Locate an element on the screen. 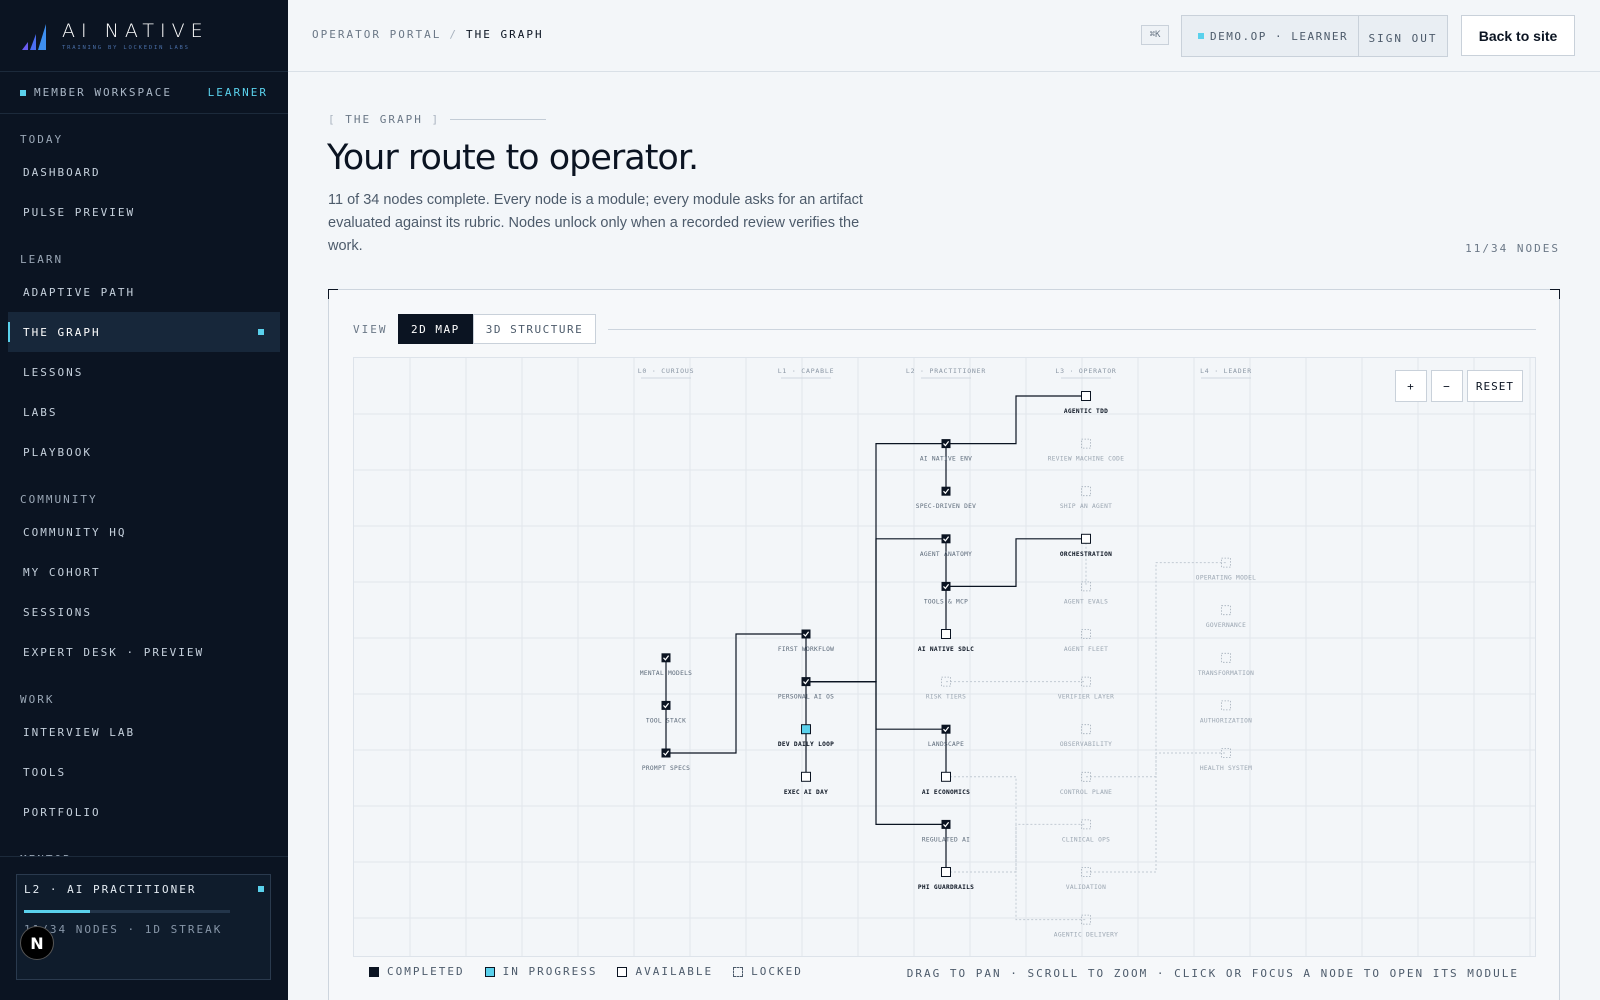  graph-node-label: RISK TIERS is located at coordinates (946, 697).